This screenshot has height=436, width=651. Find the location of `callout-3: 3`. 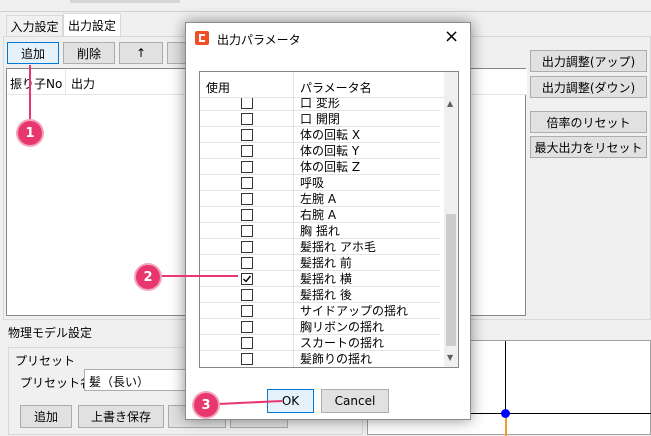

callout-3: 3 is located at coordinates (206, 405).